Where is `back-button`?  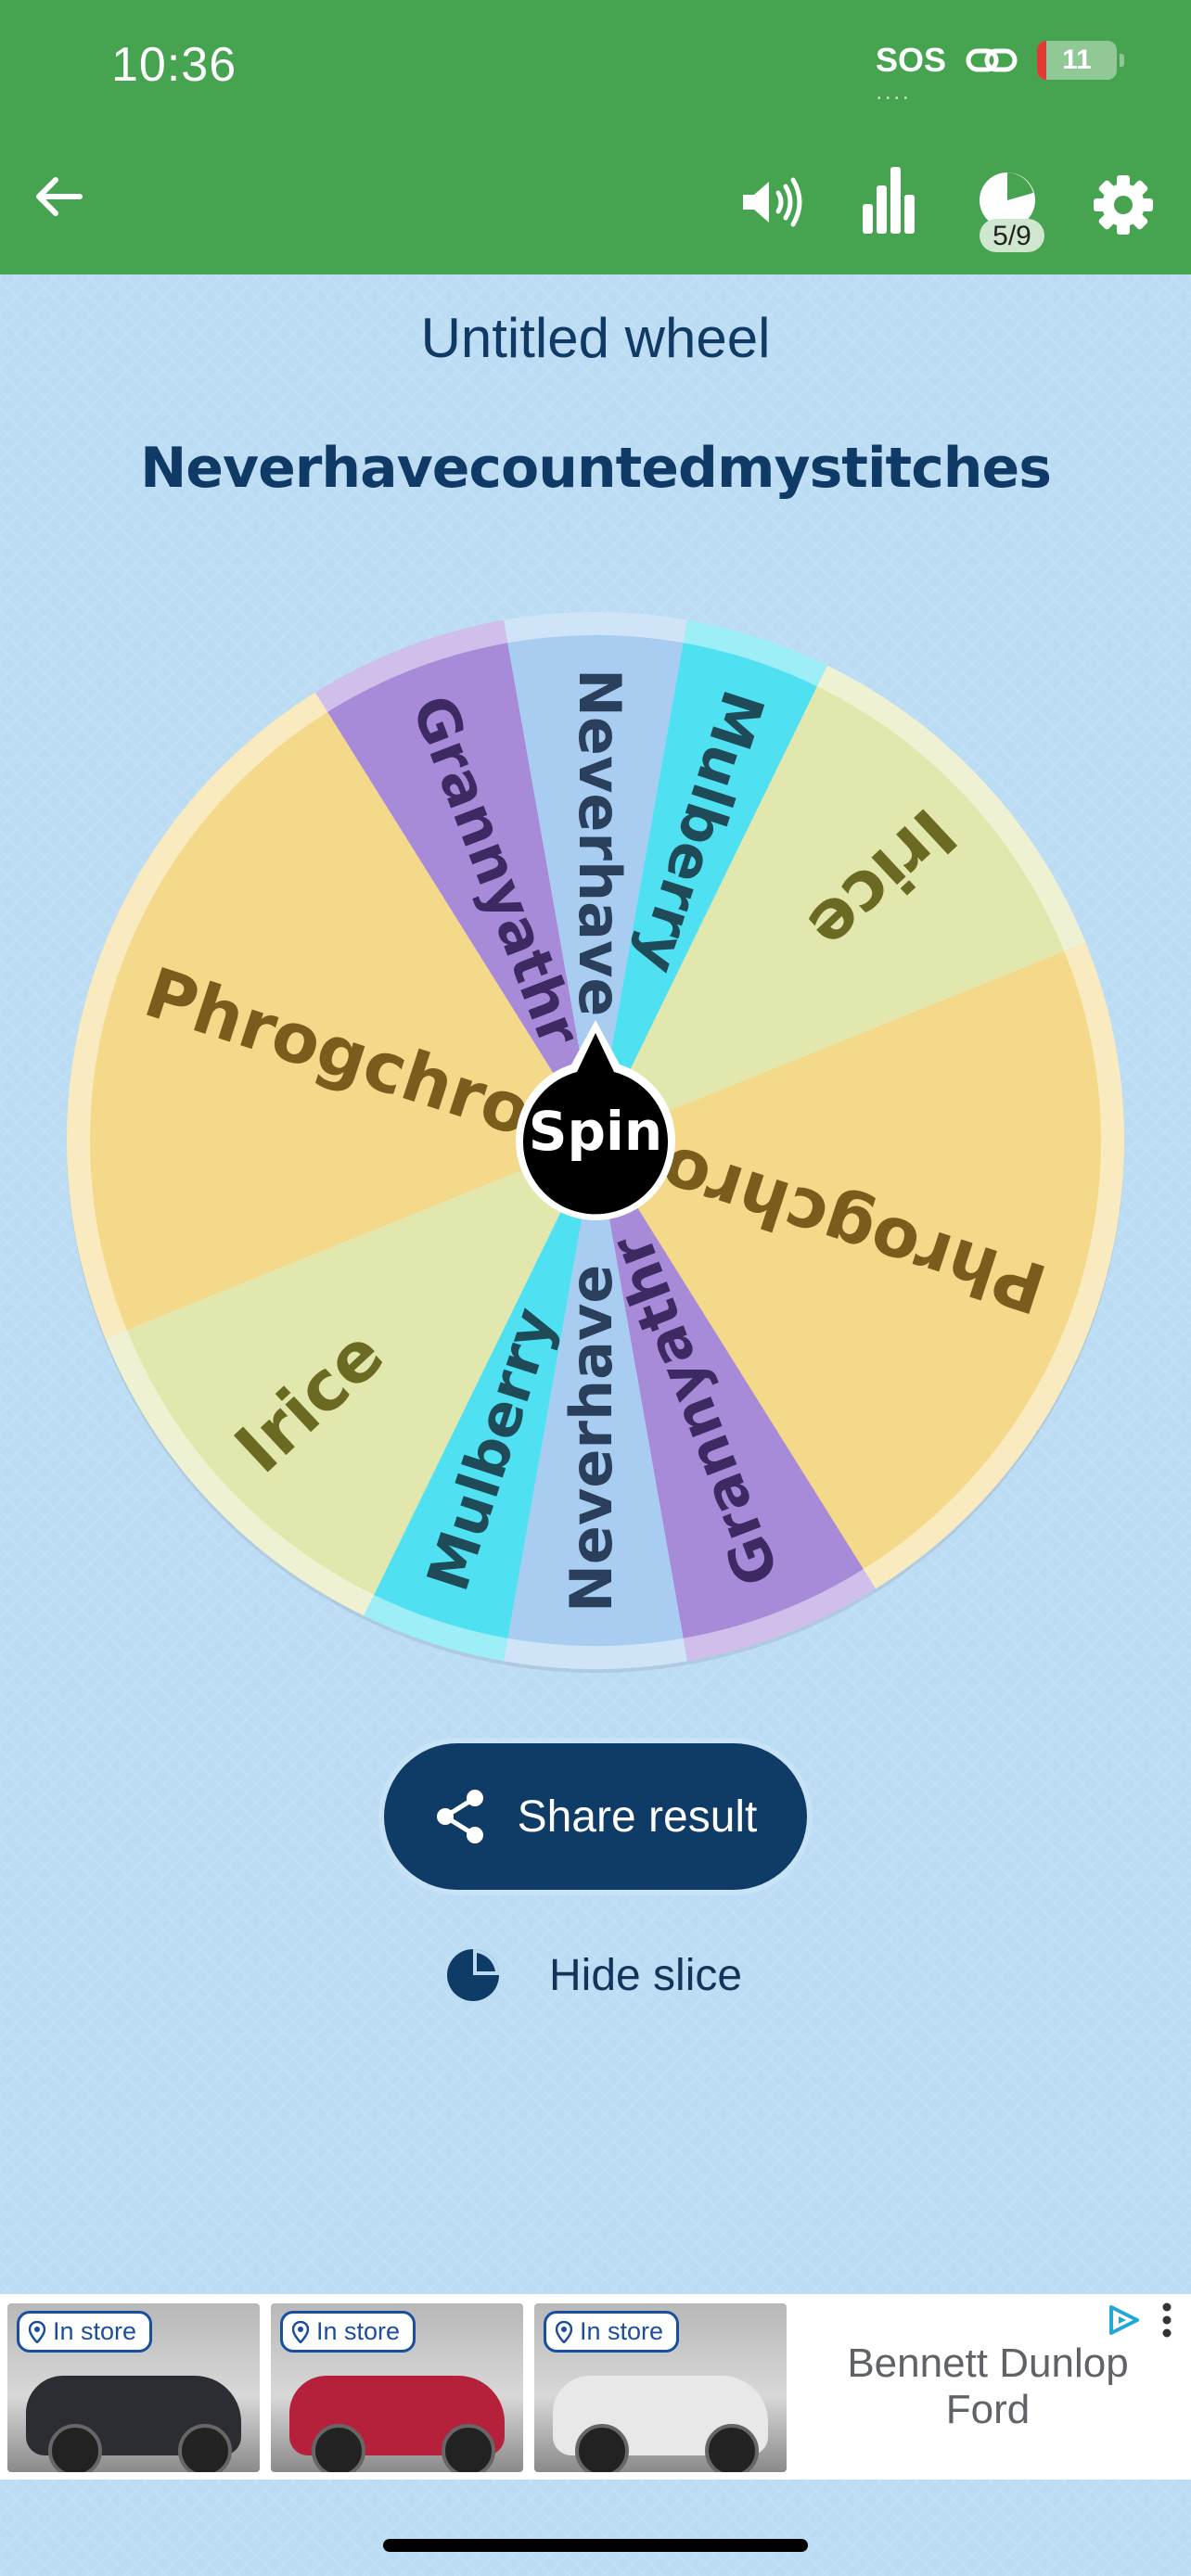 back-button is located at coordinates (57, 196).